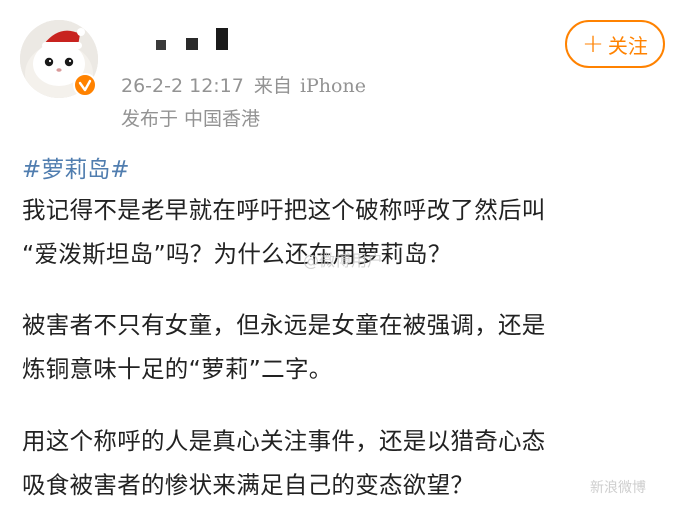  I want to click on post-paragraph: 被害者不只有女童，但永远是女童在被强调，还是 炼铜意味十足的“萝莉”二字。, so click(284, 347).